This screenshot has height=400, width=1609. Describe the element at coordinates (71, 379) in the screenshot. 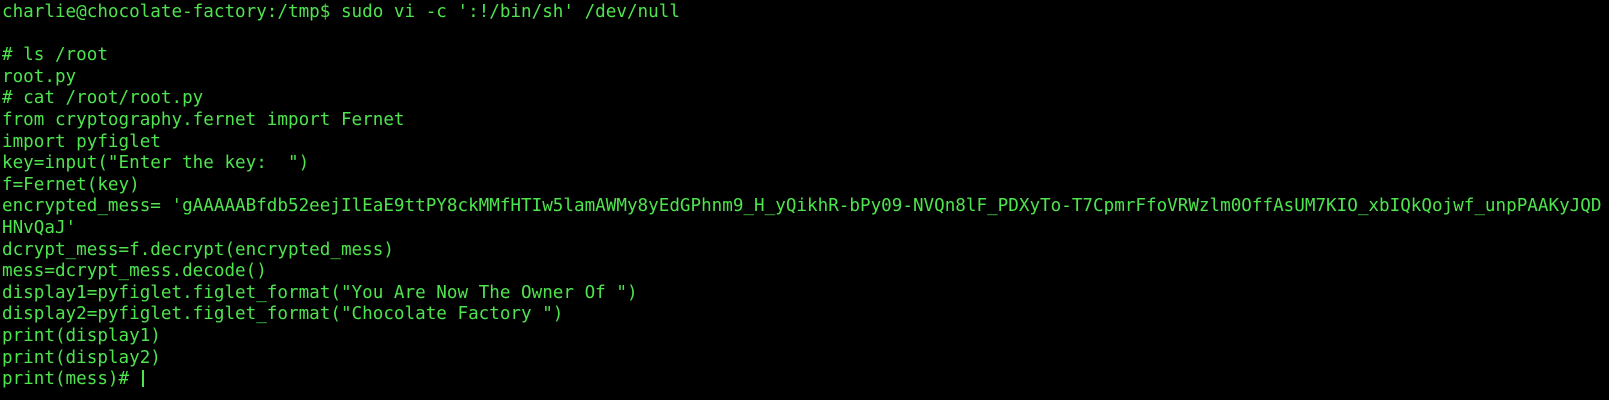

I see `prompt-text: print(mess)#` at that location.